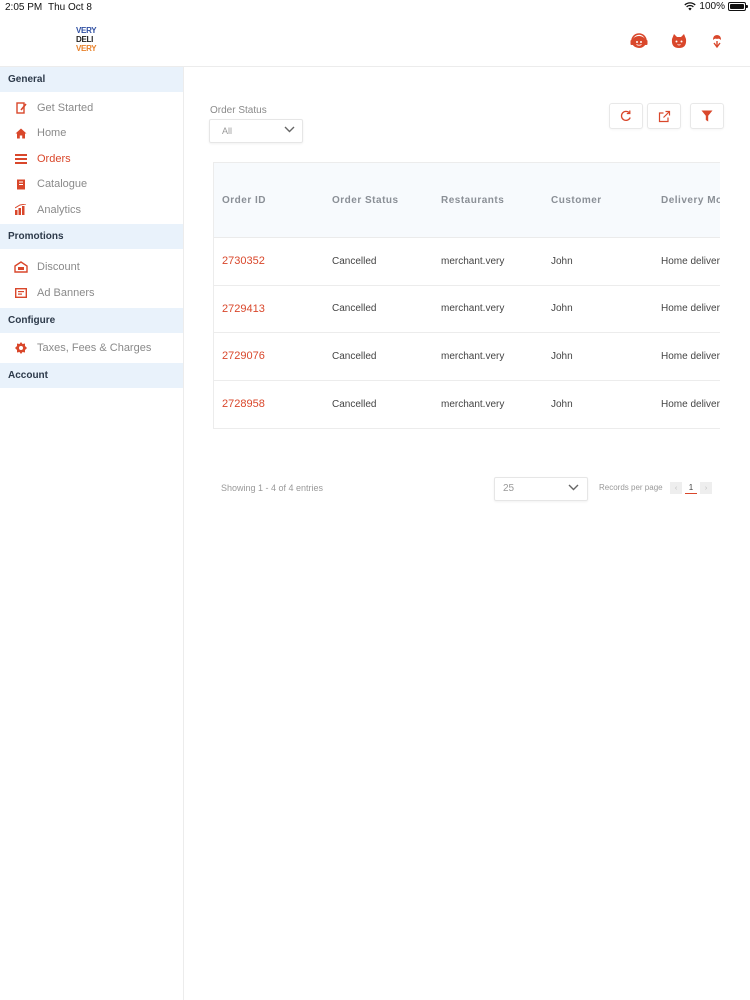  I want to click on sidebar-section-promotions: Promotions, so click(91, 236).